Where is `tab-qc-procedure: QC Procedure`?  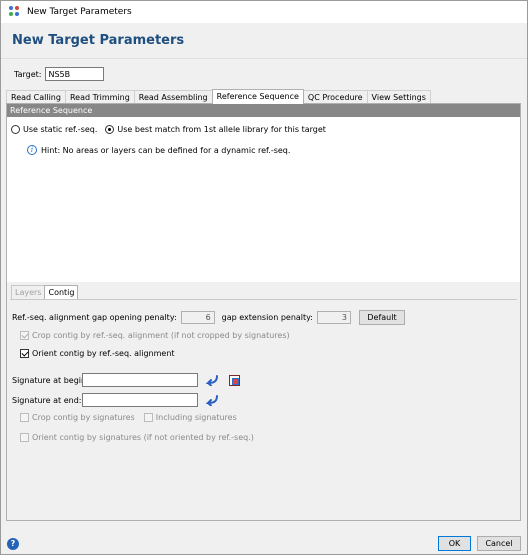
tab-qc-procedure: QC Procedure is located at coordinates (335, 97).